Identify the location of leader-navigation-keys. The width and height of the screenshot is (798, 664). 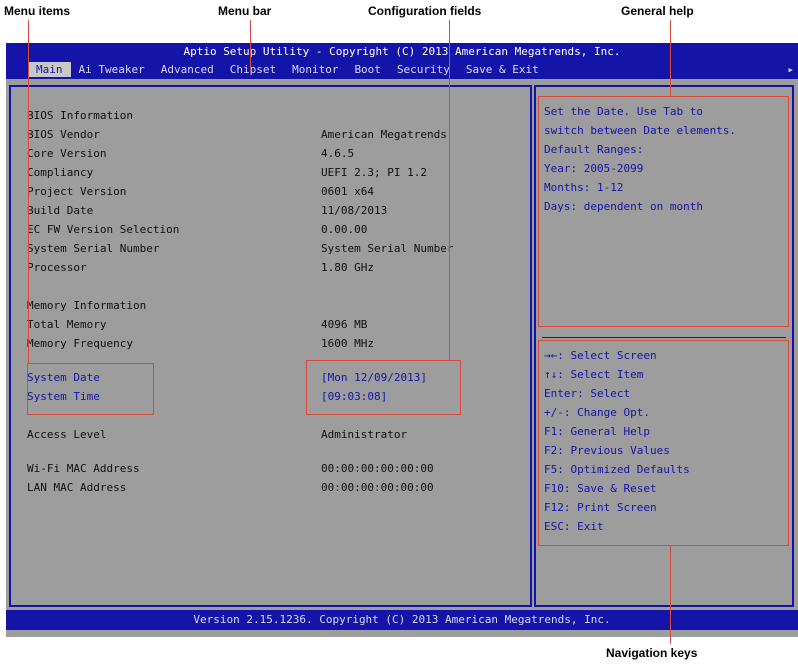
(670, 595).